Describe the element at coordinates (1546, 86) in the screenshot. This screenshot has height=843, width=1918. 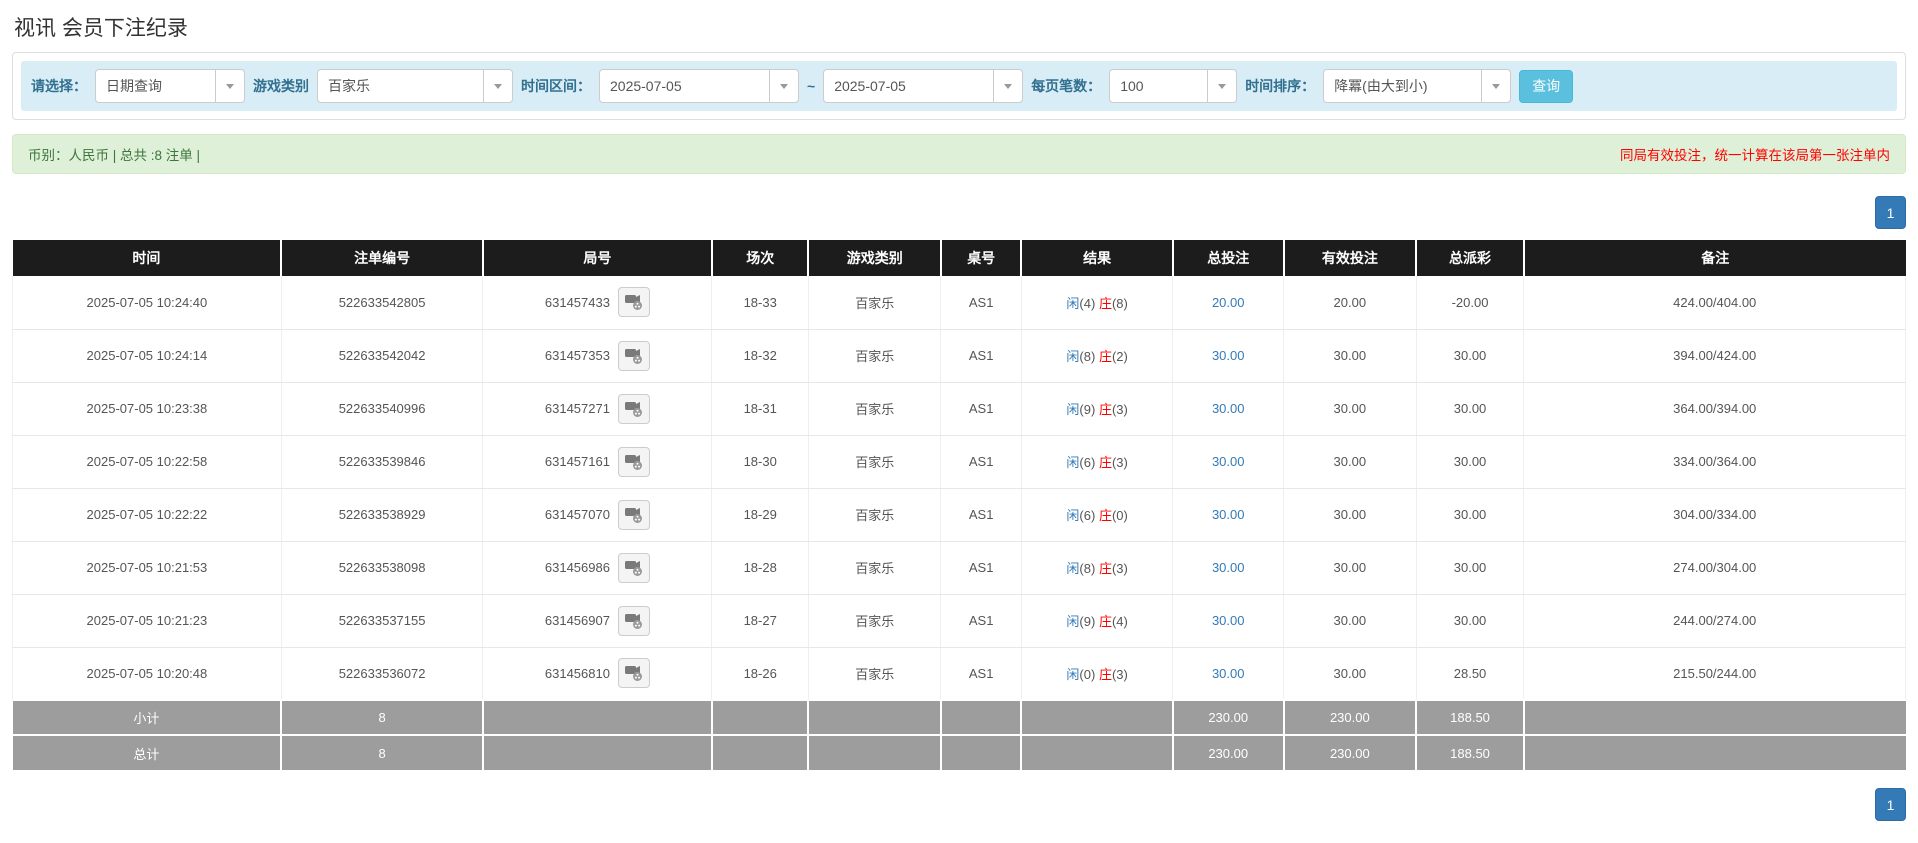
I see `search-button: 查询` at that location.